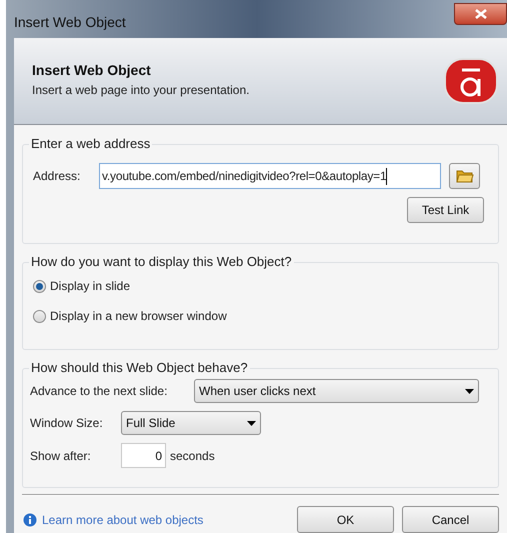 This screenshot has width=507, height=533. I want to click on address-field: v.youtube.com/embed/ninedigitvideo?rel=0&autoplay=1, so click(270, 176).